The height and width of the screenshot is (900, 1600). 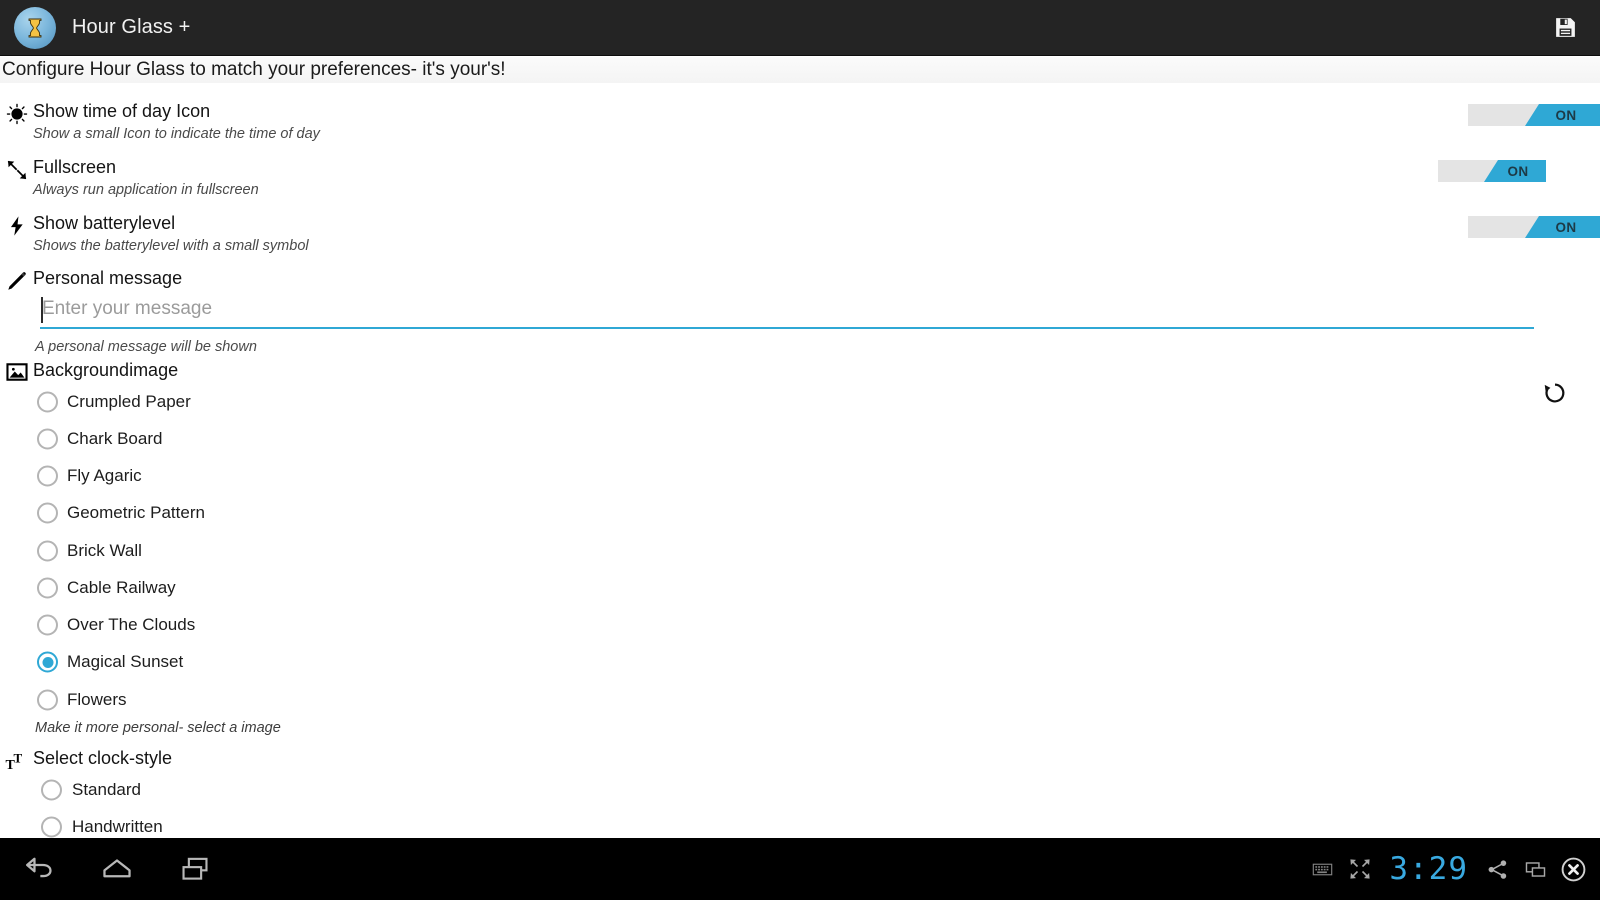 What do you see at coordinates (800, 625) in the screenshot?
I see `radio-over-the-clouds: Over The Clouds` at bounding box center [800, 625].